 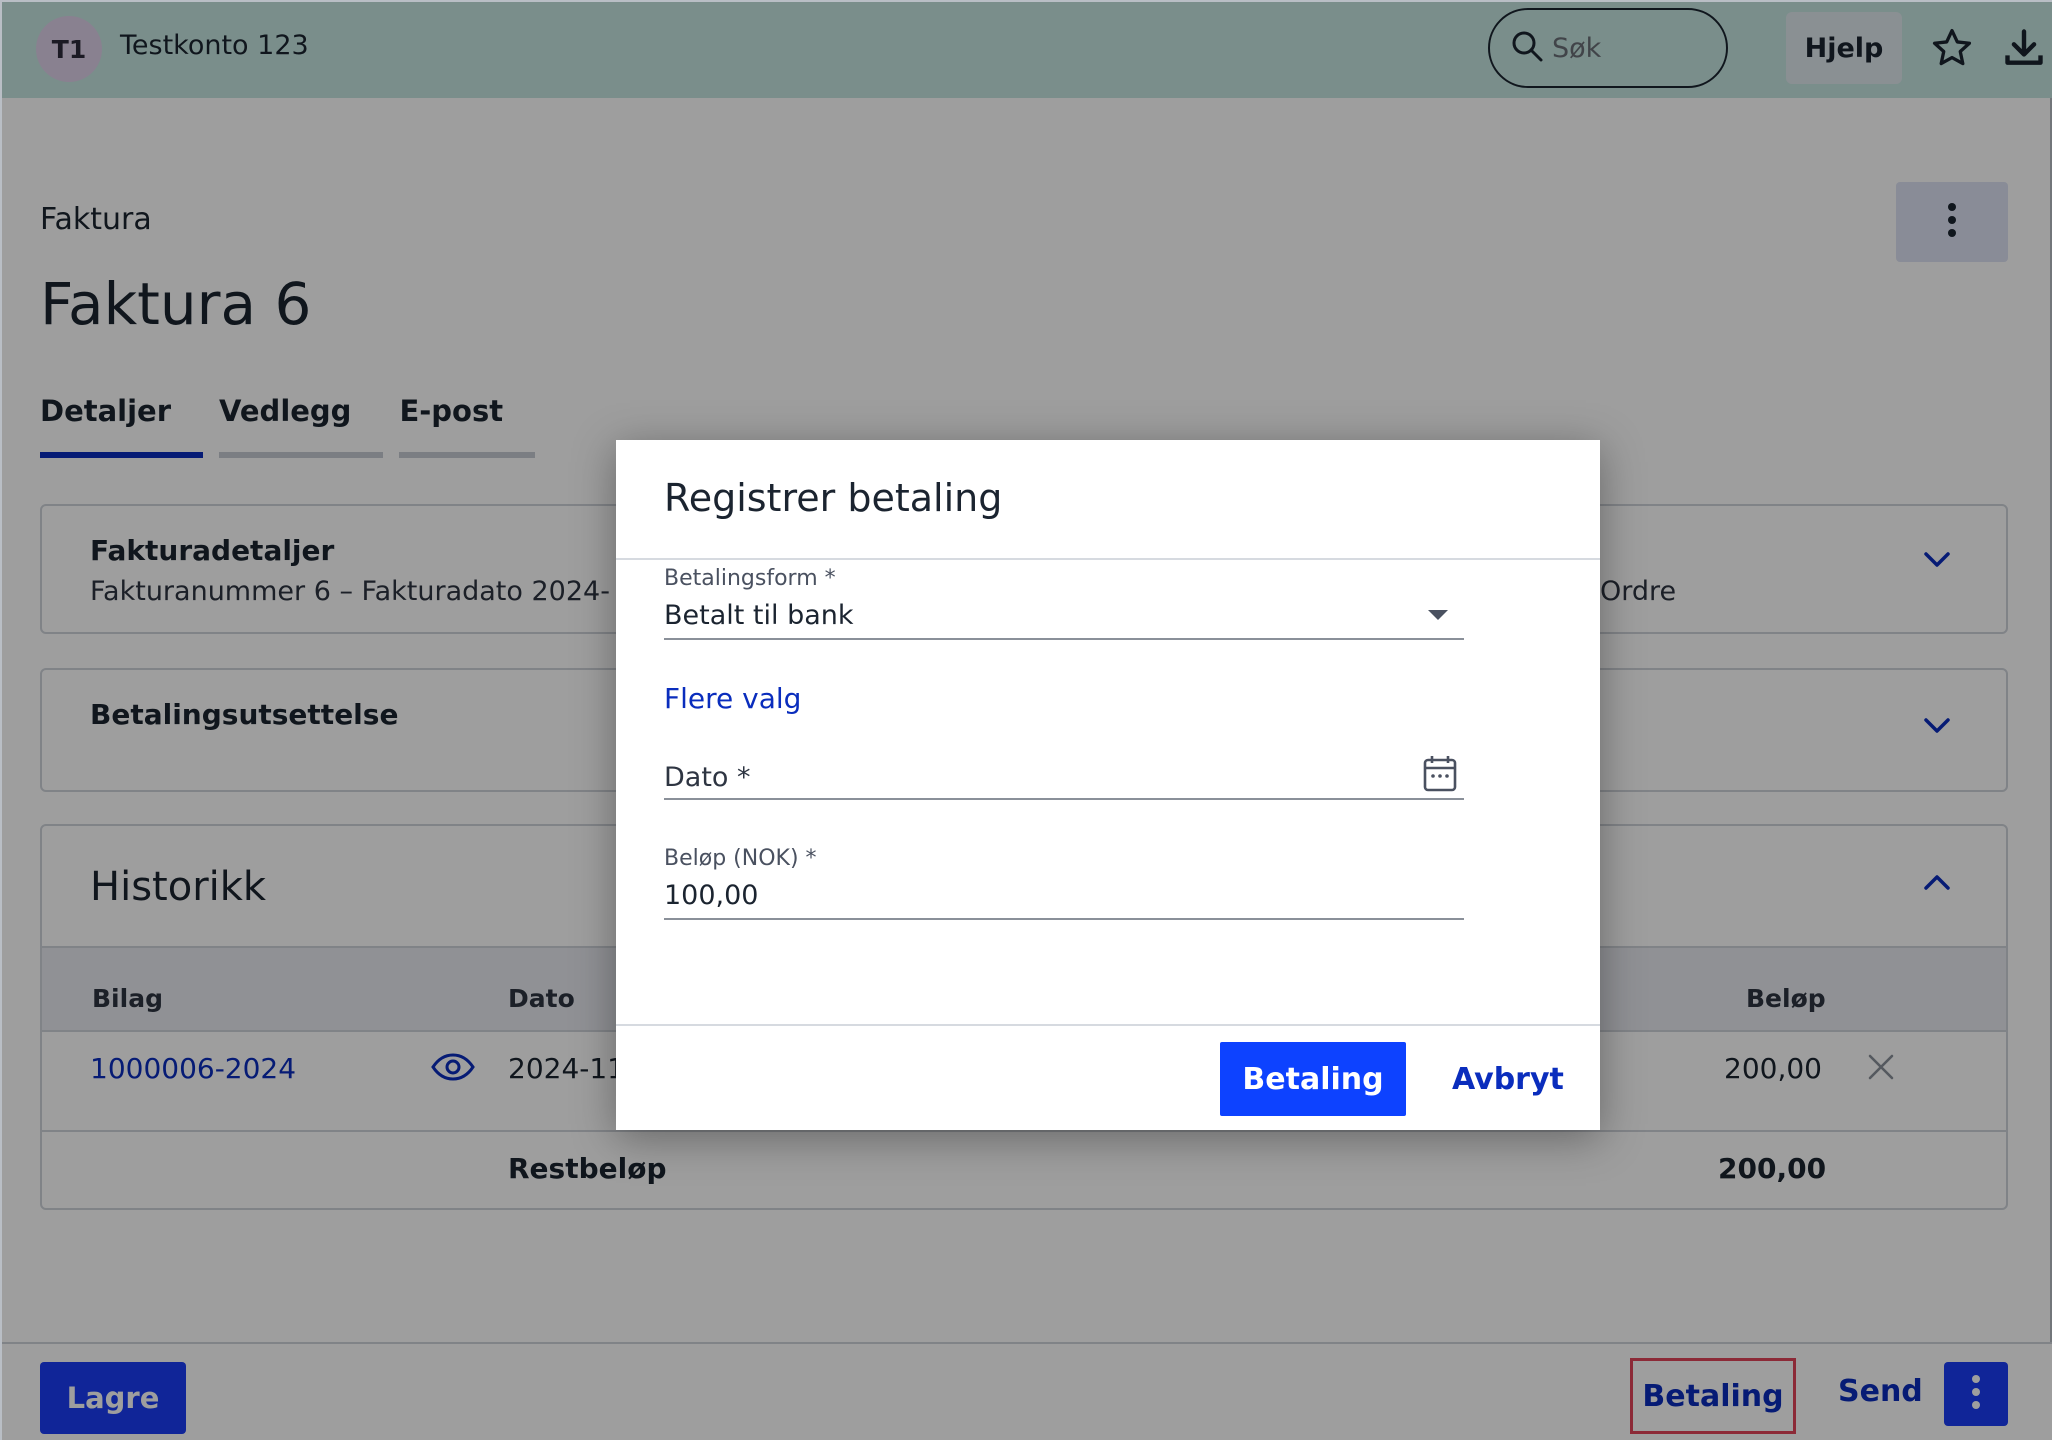 I want to click on caret-down-icon, so click(x=1438, y=615).